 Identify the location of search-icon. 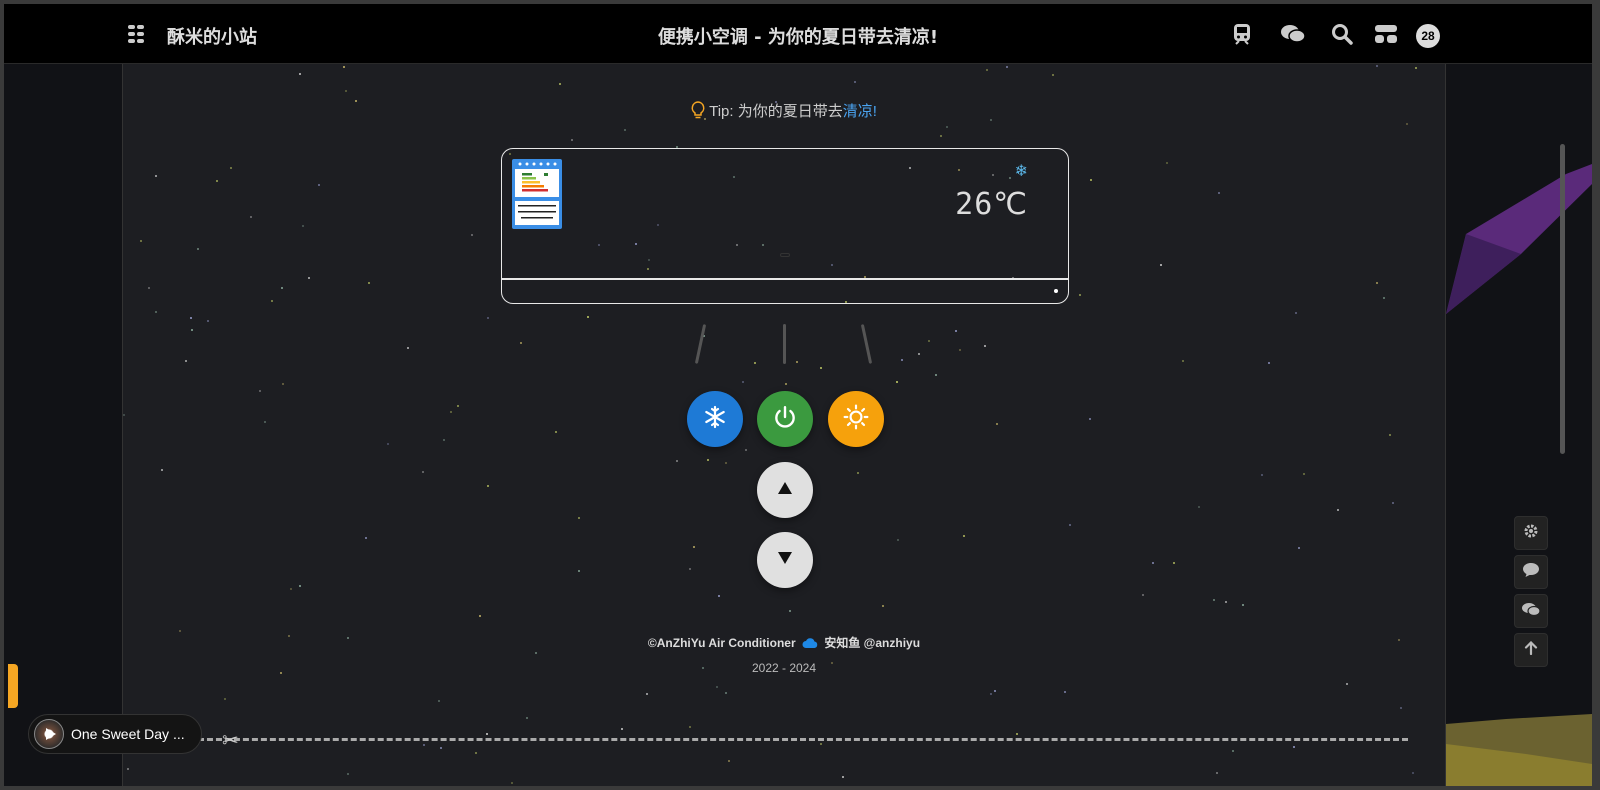
(1342, 34).